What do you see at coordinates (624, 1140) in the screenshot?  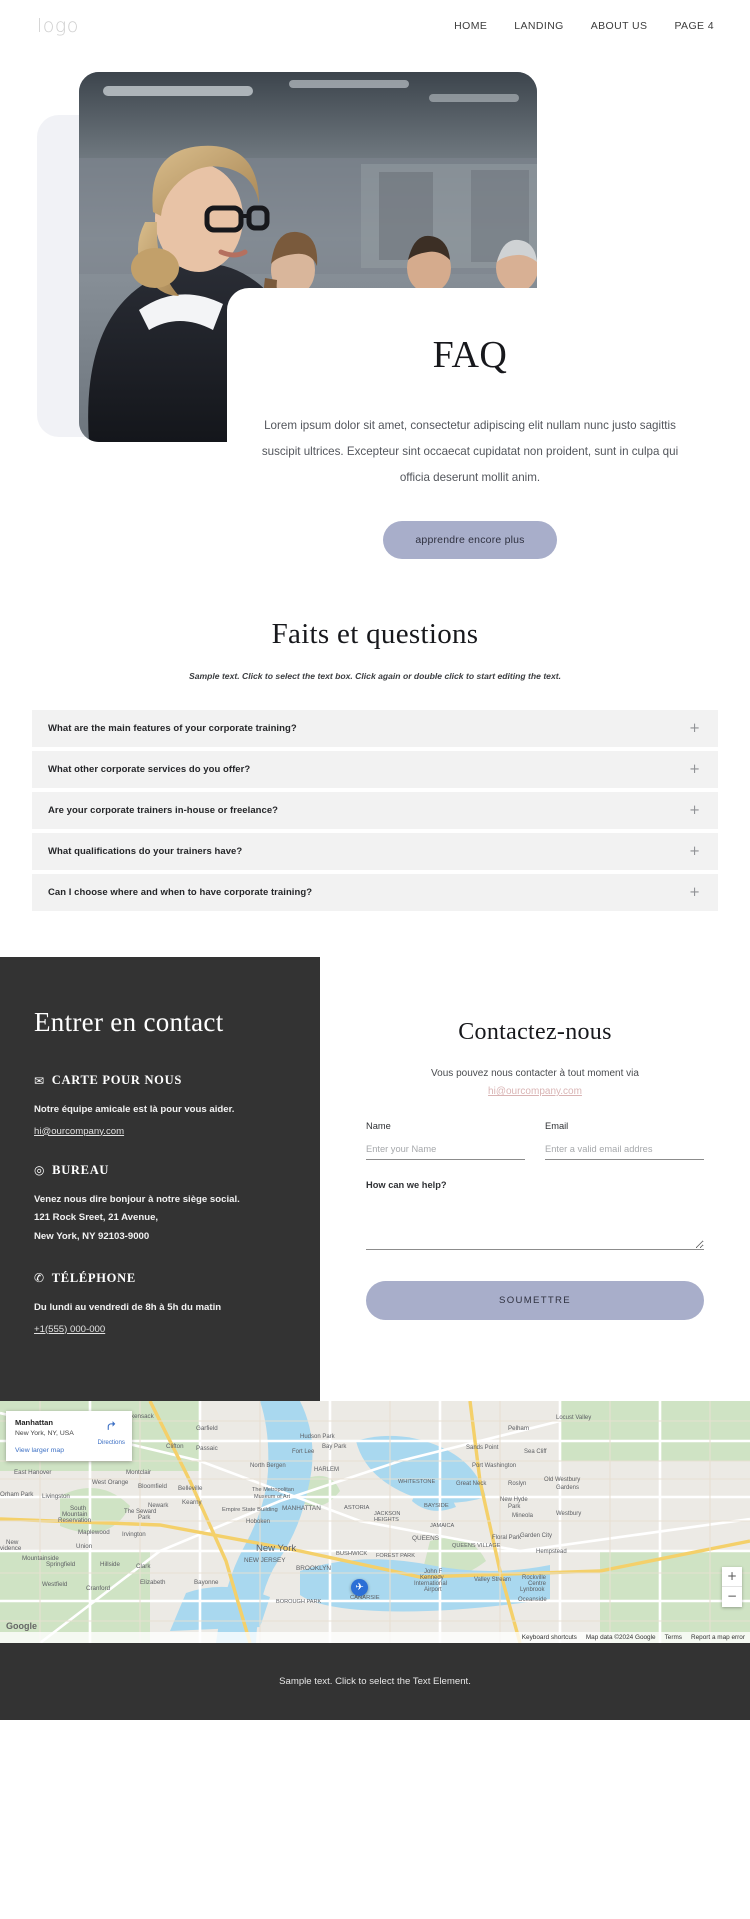 I see `form-field-email: Email` at bounding box center [624, 1140].